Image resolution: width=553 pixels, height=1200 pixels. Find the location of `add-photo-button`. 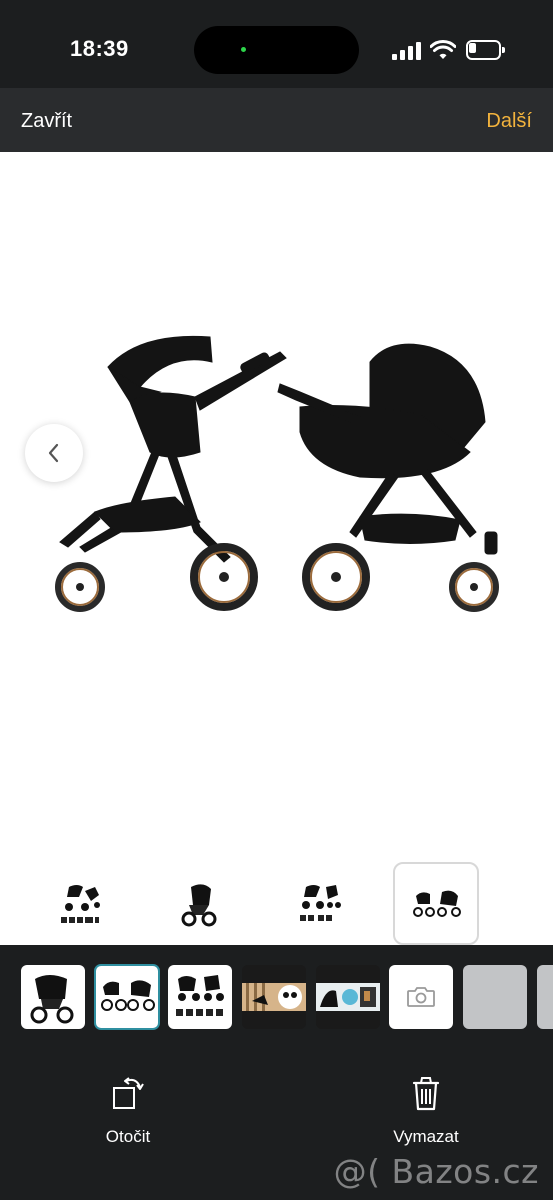

add-photo-button is located at coordinates (421, 997).